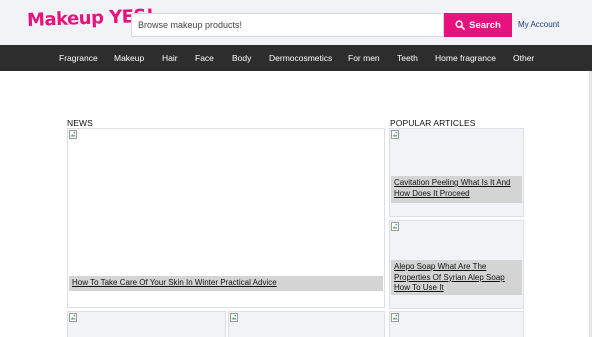 This screenshot has height=337, width=592. What do you see at coordinates (523, 58) in the screenshot?
I see `nav-item-other: Other` at bounding box center [523, 58].